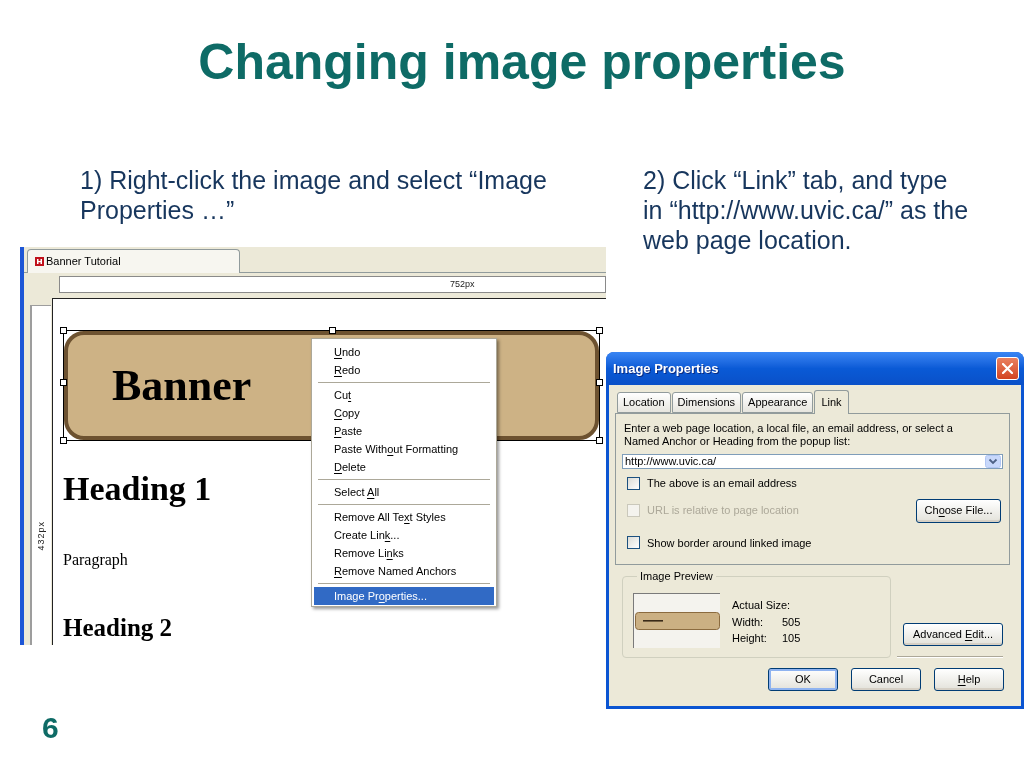 This screenshot has height=768, width=1024. Describe the element at coordinates (969, 679) in the screenshot. I see `help-button: Help` at that location.